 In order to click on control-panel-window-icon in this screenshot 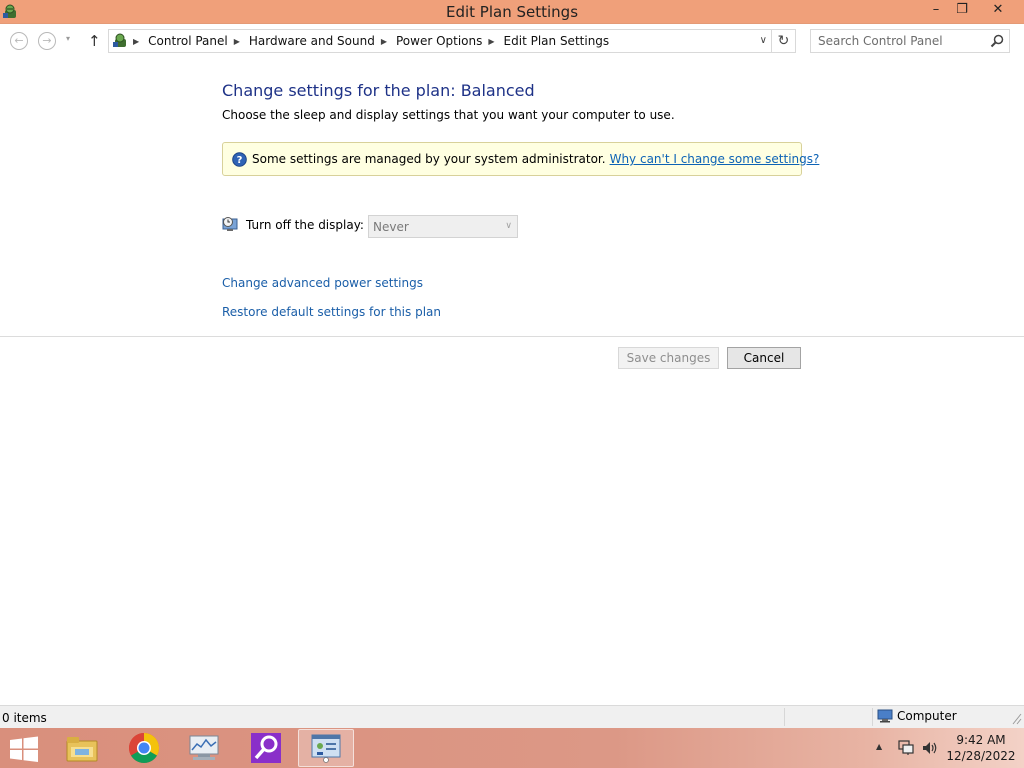, I will do `click(326, 748)`.